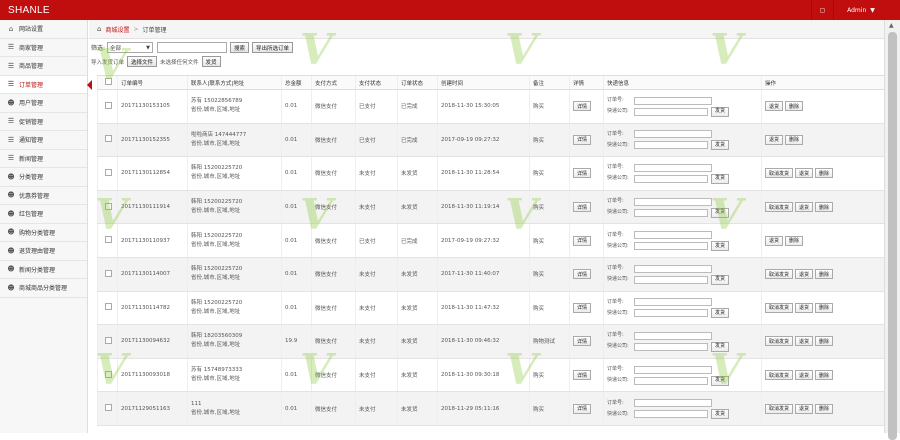  What do you see at coordinates (860, 10) in the screenshot?
I see `user-menu: Admin ▼` at bounding box center [860, 10].